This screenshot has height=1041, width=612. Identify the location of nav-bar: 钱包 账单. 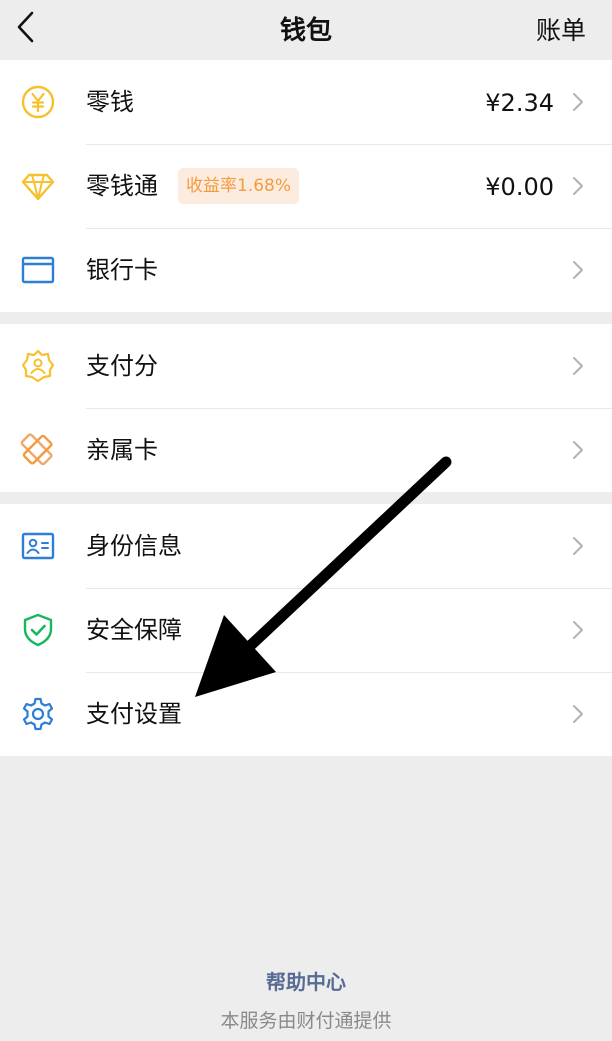
(306, 28).